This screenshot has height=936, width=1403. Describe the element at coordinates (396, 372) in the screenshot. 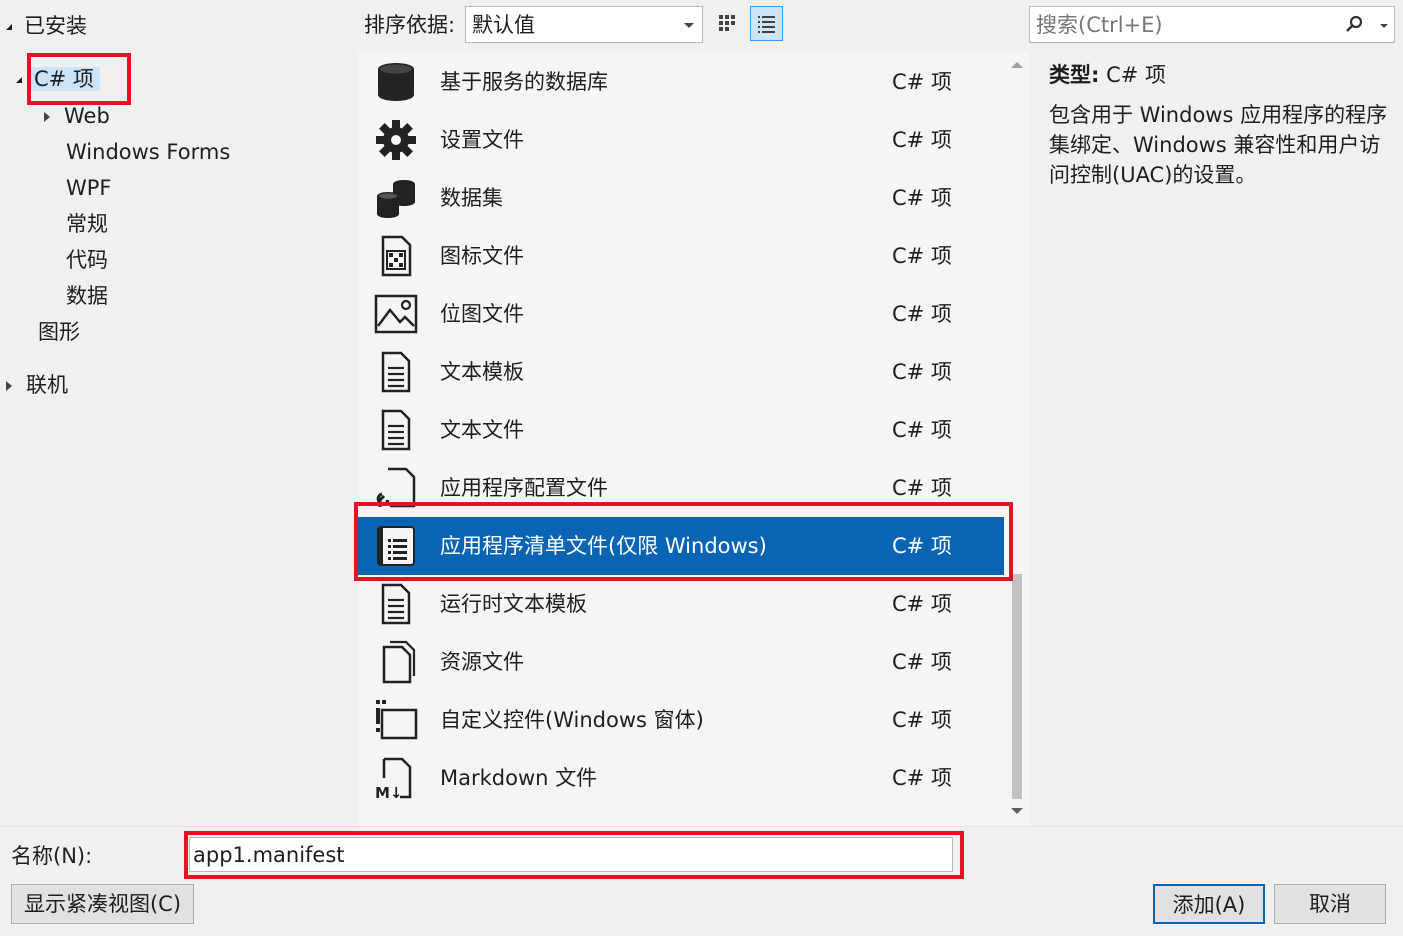

I see `text-template-icon` at that location.